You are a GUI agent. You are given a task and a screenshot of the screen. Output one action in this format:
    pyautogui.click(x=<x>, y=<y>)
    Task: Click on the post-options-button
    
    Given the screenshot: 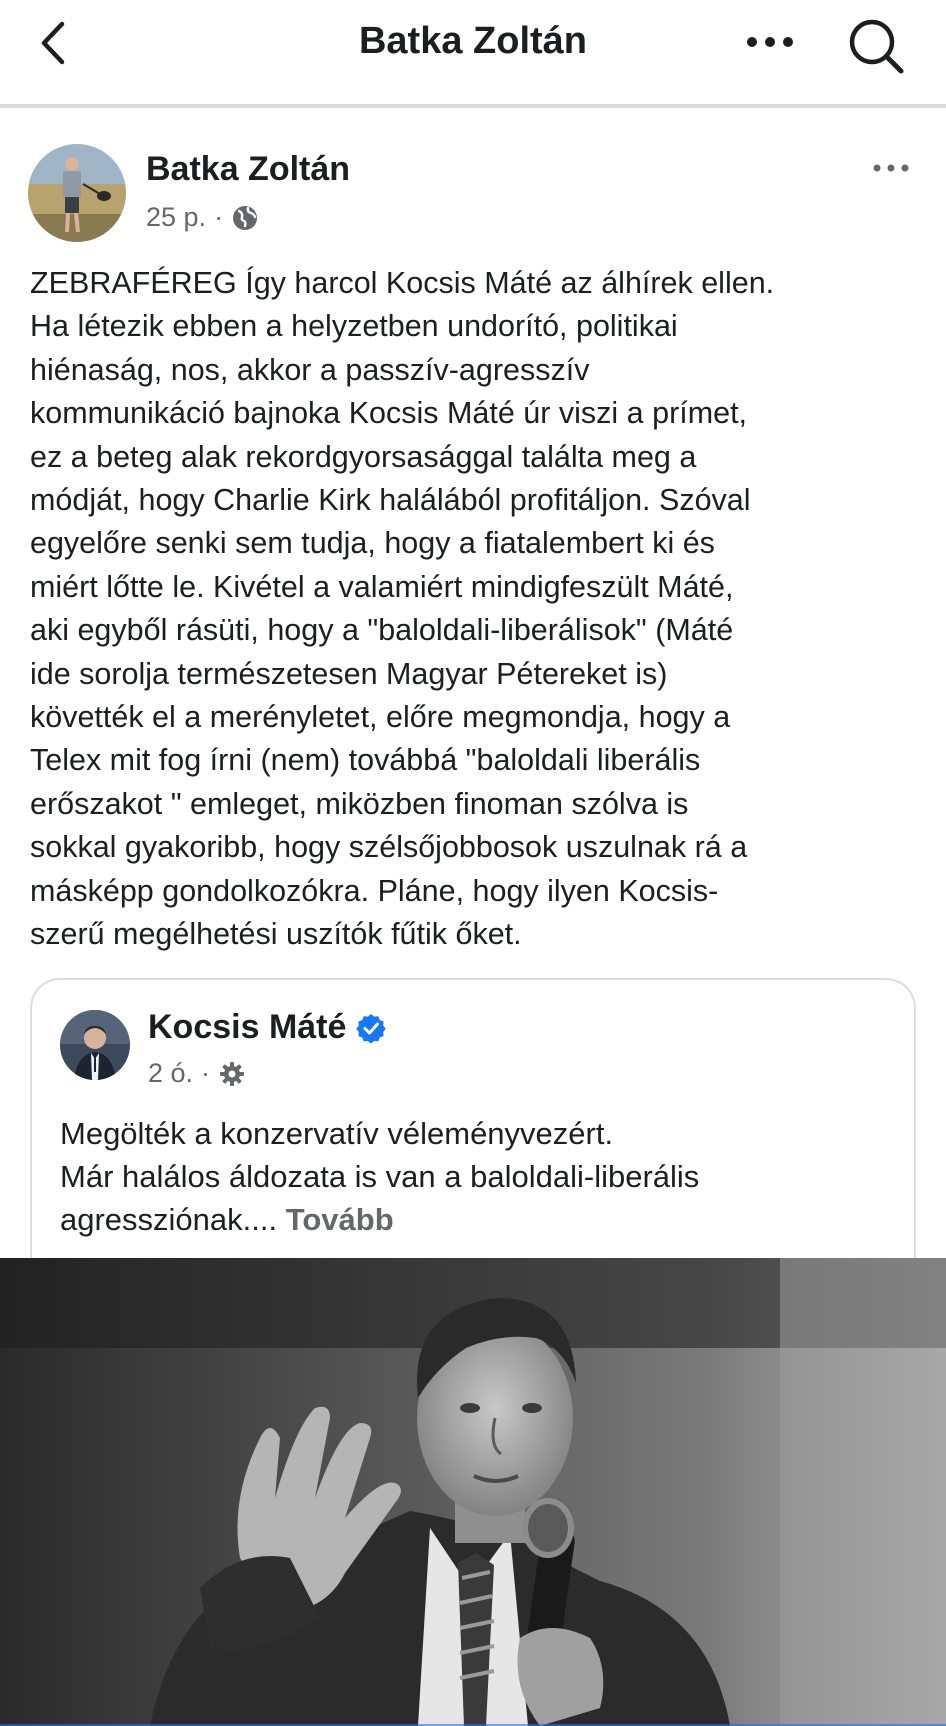 What is the action you would take?
    pyautogui.click(x=892, y=168)
    